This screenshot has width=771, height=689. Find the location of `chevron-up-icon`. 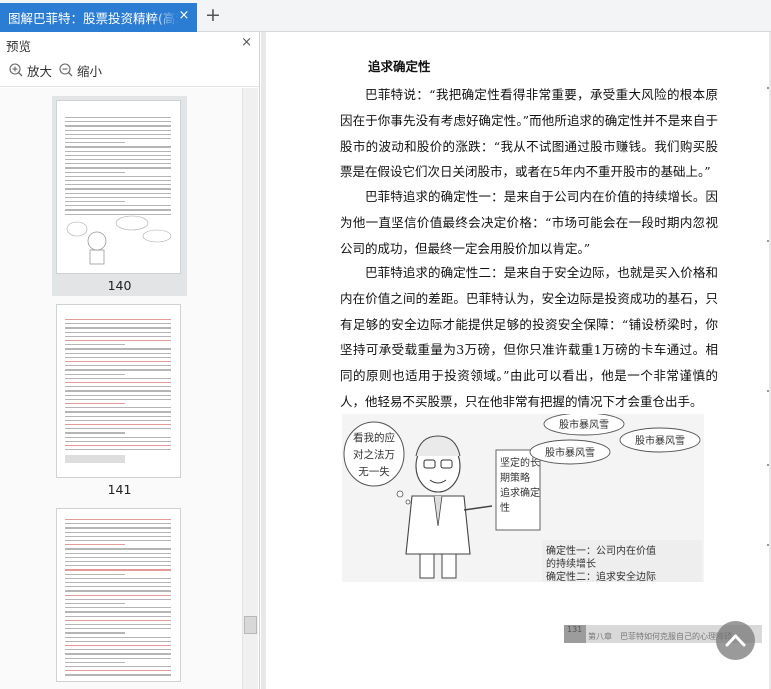

chevron-up-icon is located at coordinates (735, 640).